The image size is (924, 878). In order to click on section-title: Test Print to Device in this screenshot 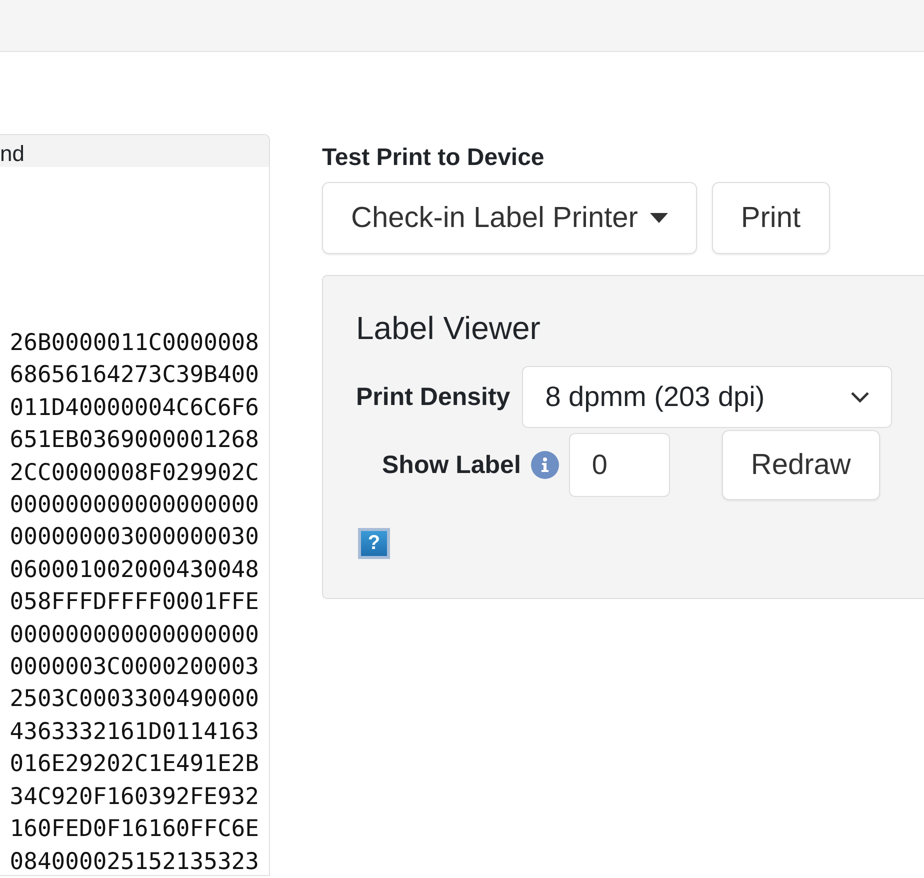, I will do `click(434, 158)`.